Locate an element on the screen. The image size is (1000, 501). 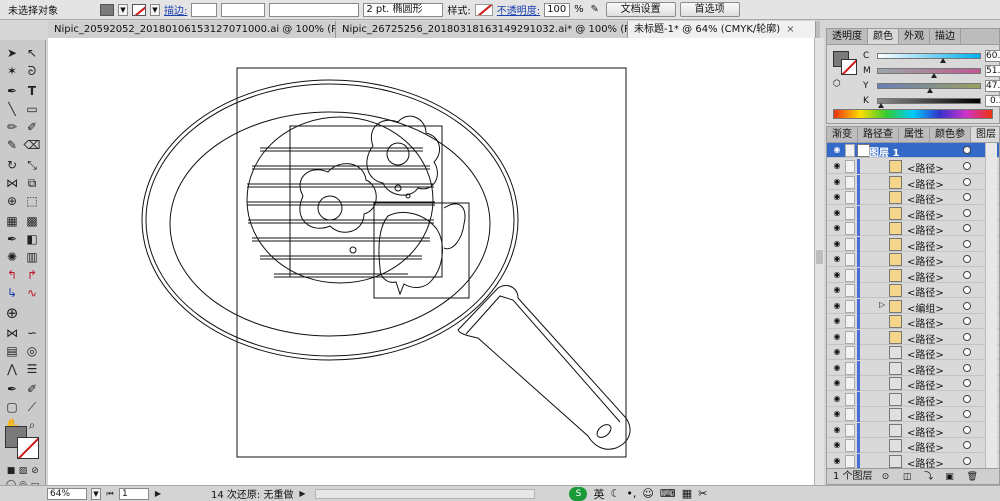
layers-scrollbar is located at coordinates (991, 305).